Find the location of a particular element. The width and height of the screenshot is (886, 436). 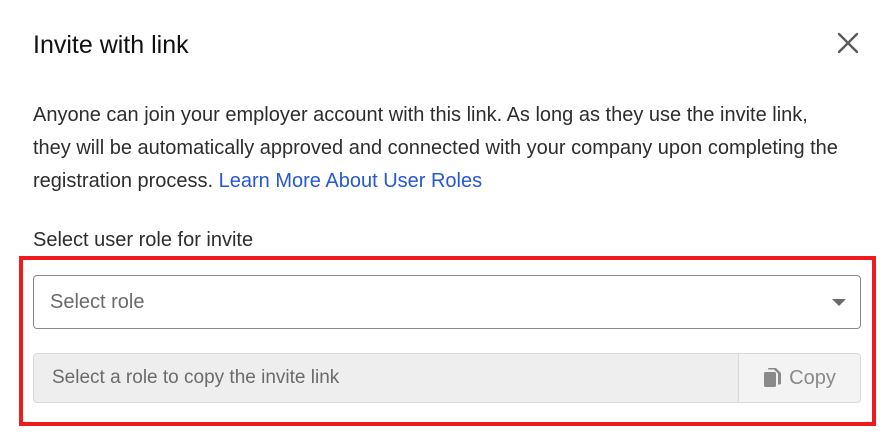

copy-label: Copy is located at coordinates (812, 377).